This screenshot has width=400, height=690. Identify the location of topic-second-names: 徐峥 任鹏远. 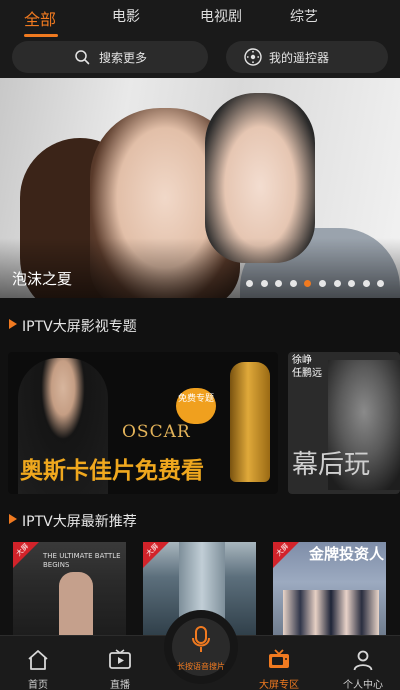
(307, 367).